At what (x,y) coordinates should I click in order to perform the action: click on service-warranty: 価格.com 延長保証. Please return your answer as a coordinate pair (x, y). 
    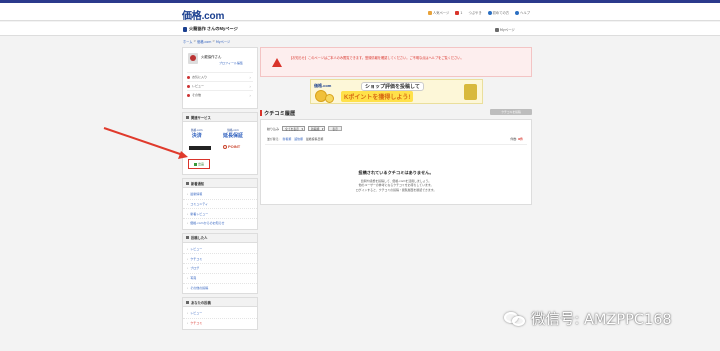
    Looking at the image, I should click on (233, 133).